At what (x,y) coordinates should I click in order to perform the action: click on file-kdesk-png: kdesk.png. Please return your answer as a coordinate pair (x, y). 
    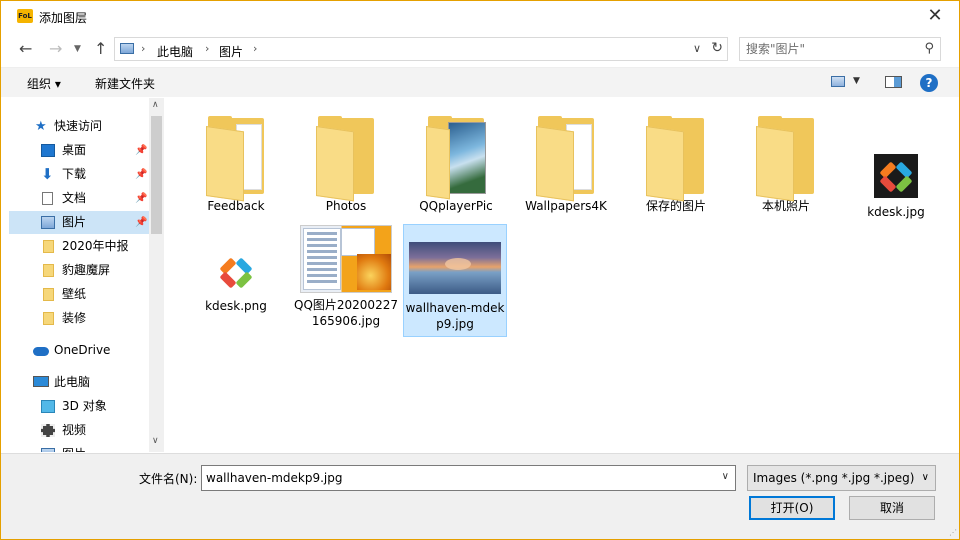
    Looking at the image, I should click on (236, 271).